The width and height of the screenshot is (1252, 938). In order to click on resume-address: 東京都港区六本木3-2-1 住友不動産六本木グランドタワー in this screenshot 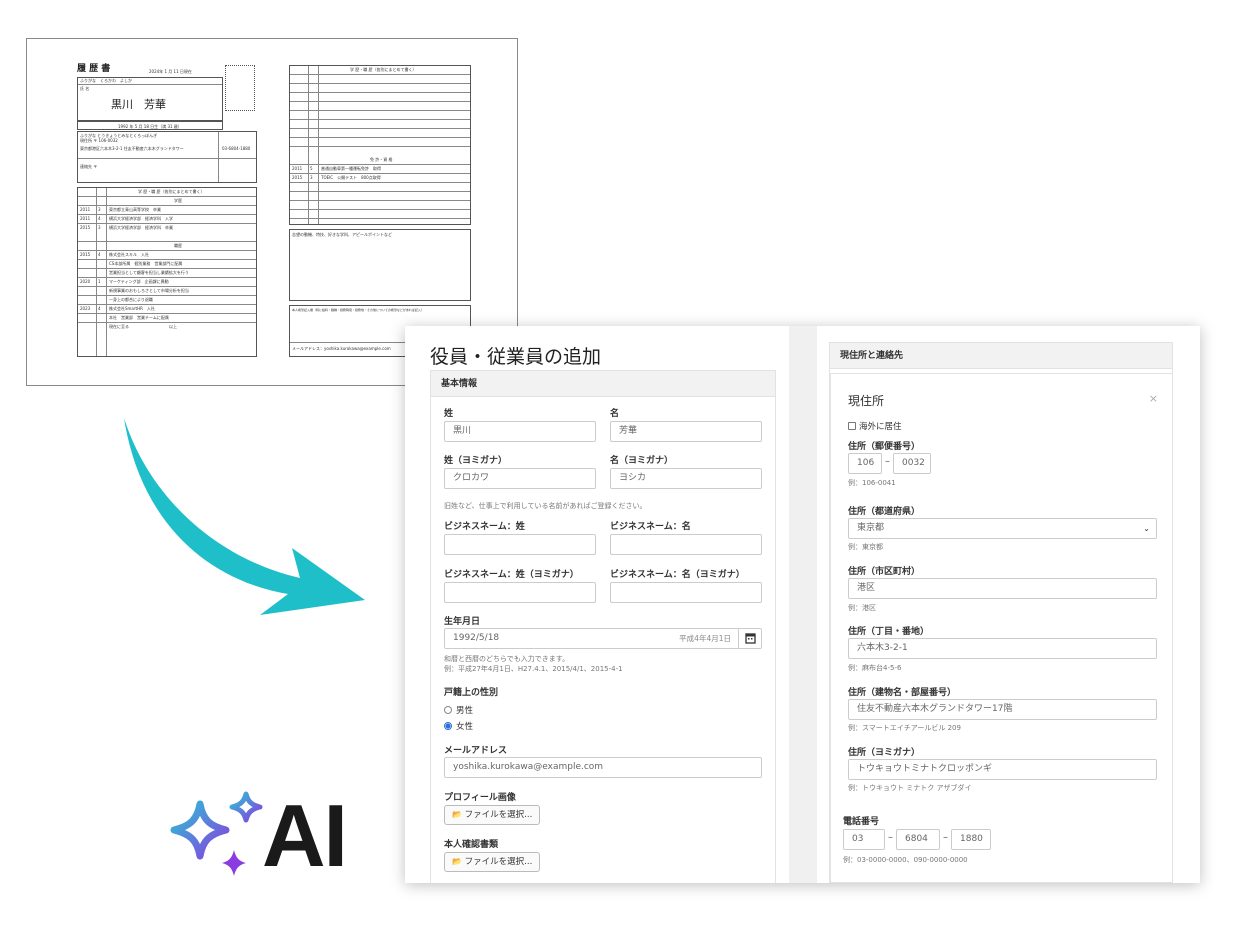, I will do `click(132, 148)`.